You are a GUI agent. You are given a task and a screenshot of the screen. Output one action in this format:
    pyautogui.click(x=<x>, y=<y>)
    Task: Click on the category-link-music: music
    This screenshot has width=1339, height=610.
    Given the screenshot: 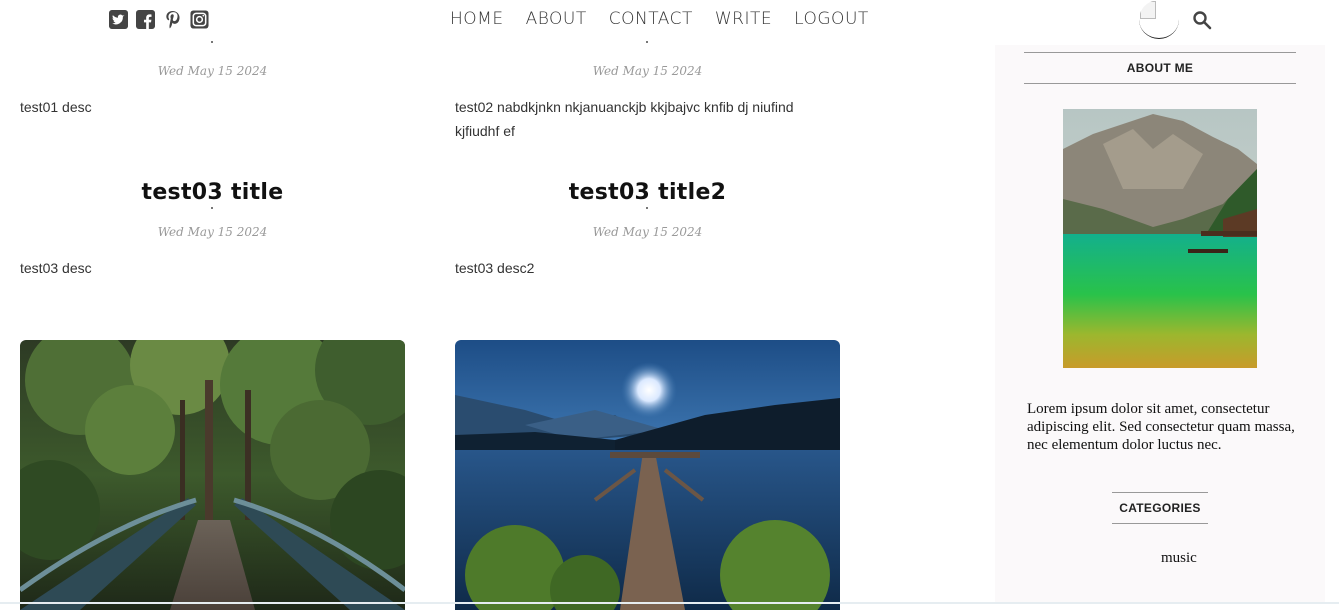 What is the action you would take?
    pyautogui.click(x=1179, y=558)
    